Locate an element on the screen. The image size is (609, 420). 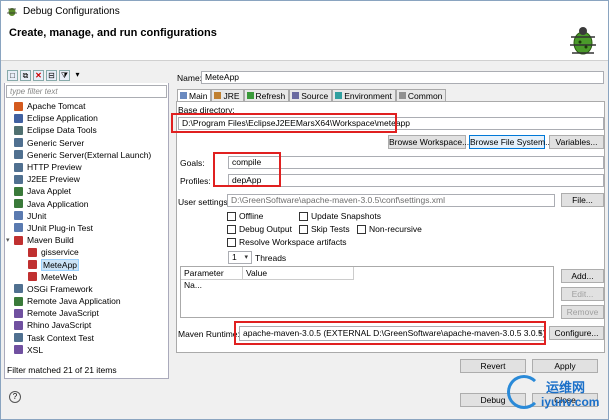
tree-item: ▾ Maven Build is located at coordinates (78, 240).